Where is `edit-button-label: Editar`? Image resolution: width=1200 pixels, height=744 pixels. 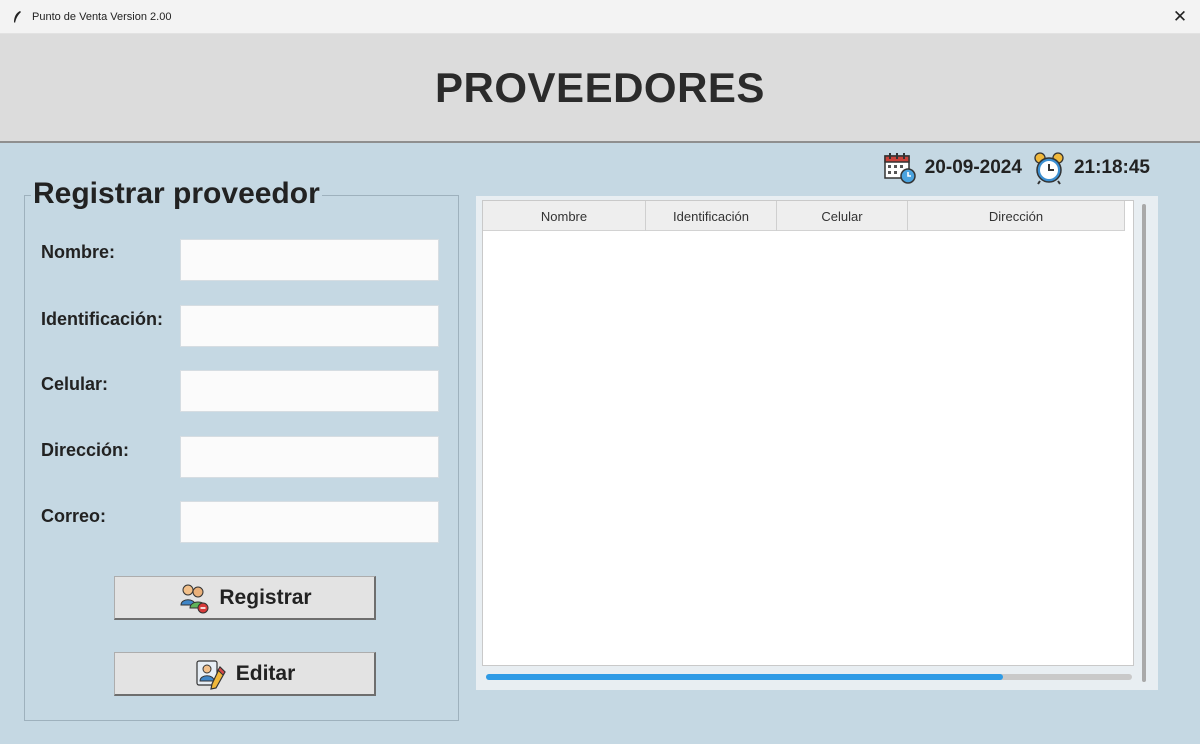
edit-button-label: Editar is located at coordinates (265, 673).